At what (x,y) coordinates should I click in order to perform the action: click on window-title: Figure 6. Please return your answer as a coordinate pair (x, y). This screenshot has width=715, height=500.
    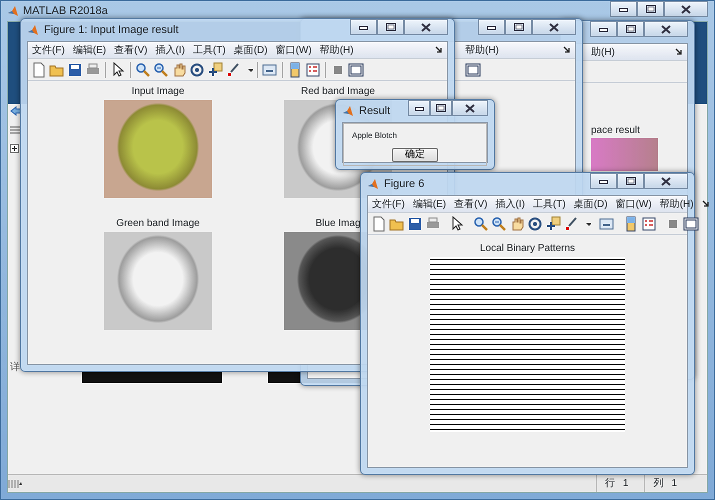
    Looking at the image, I should click on (404, 184).